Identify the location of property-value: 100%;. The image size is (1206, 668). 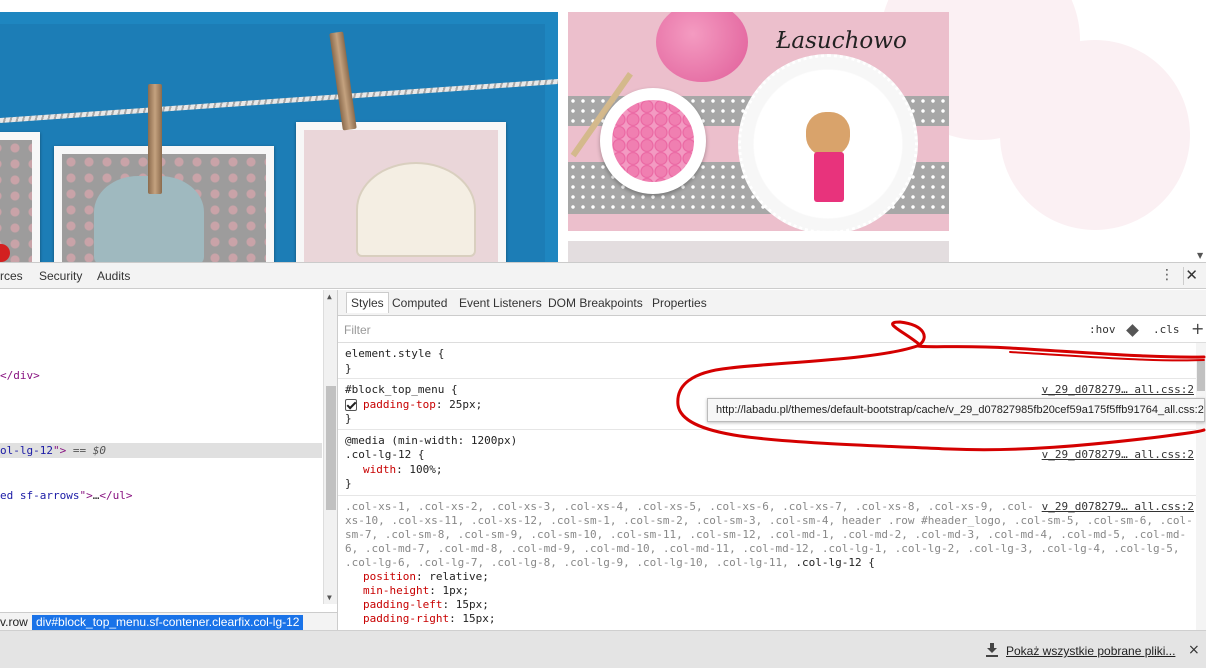
(426, 469).